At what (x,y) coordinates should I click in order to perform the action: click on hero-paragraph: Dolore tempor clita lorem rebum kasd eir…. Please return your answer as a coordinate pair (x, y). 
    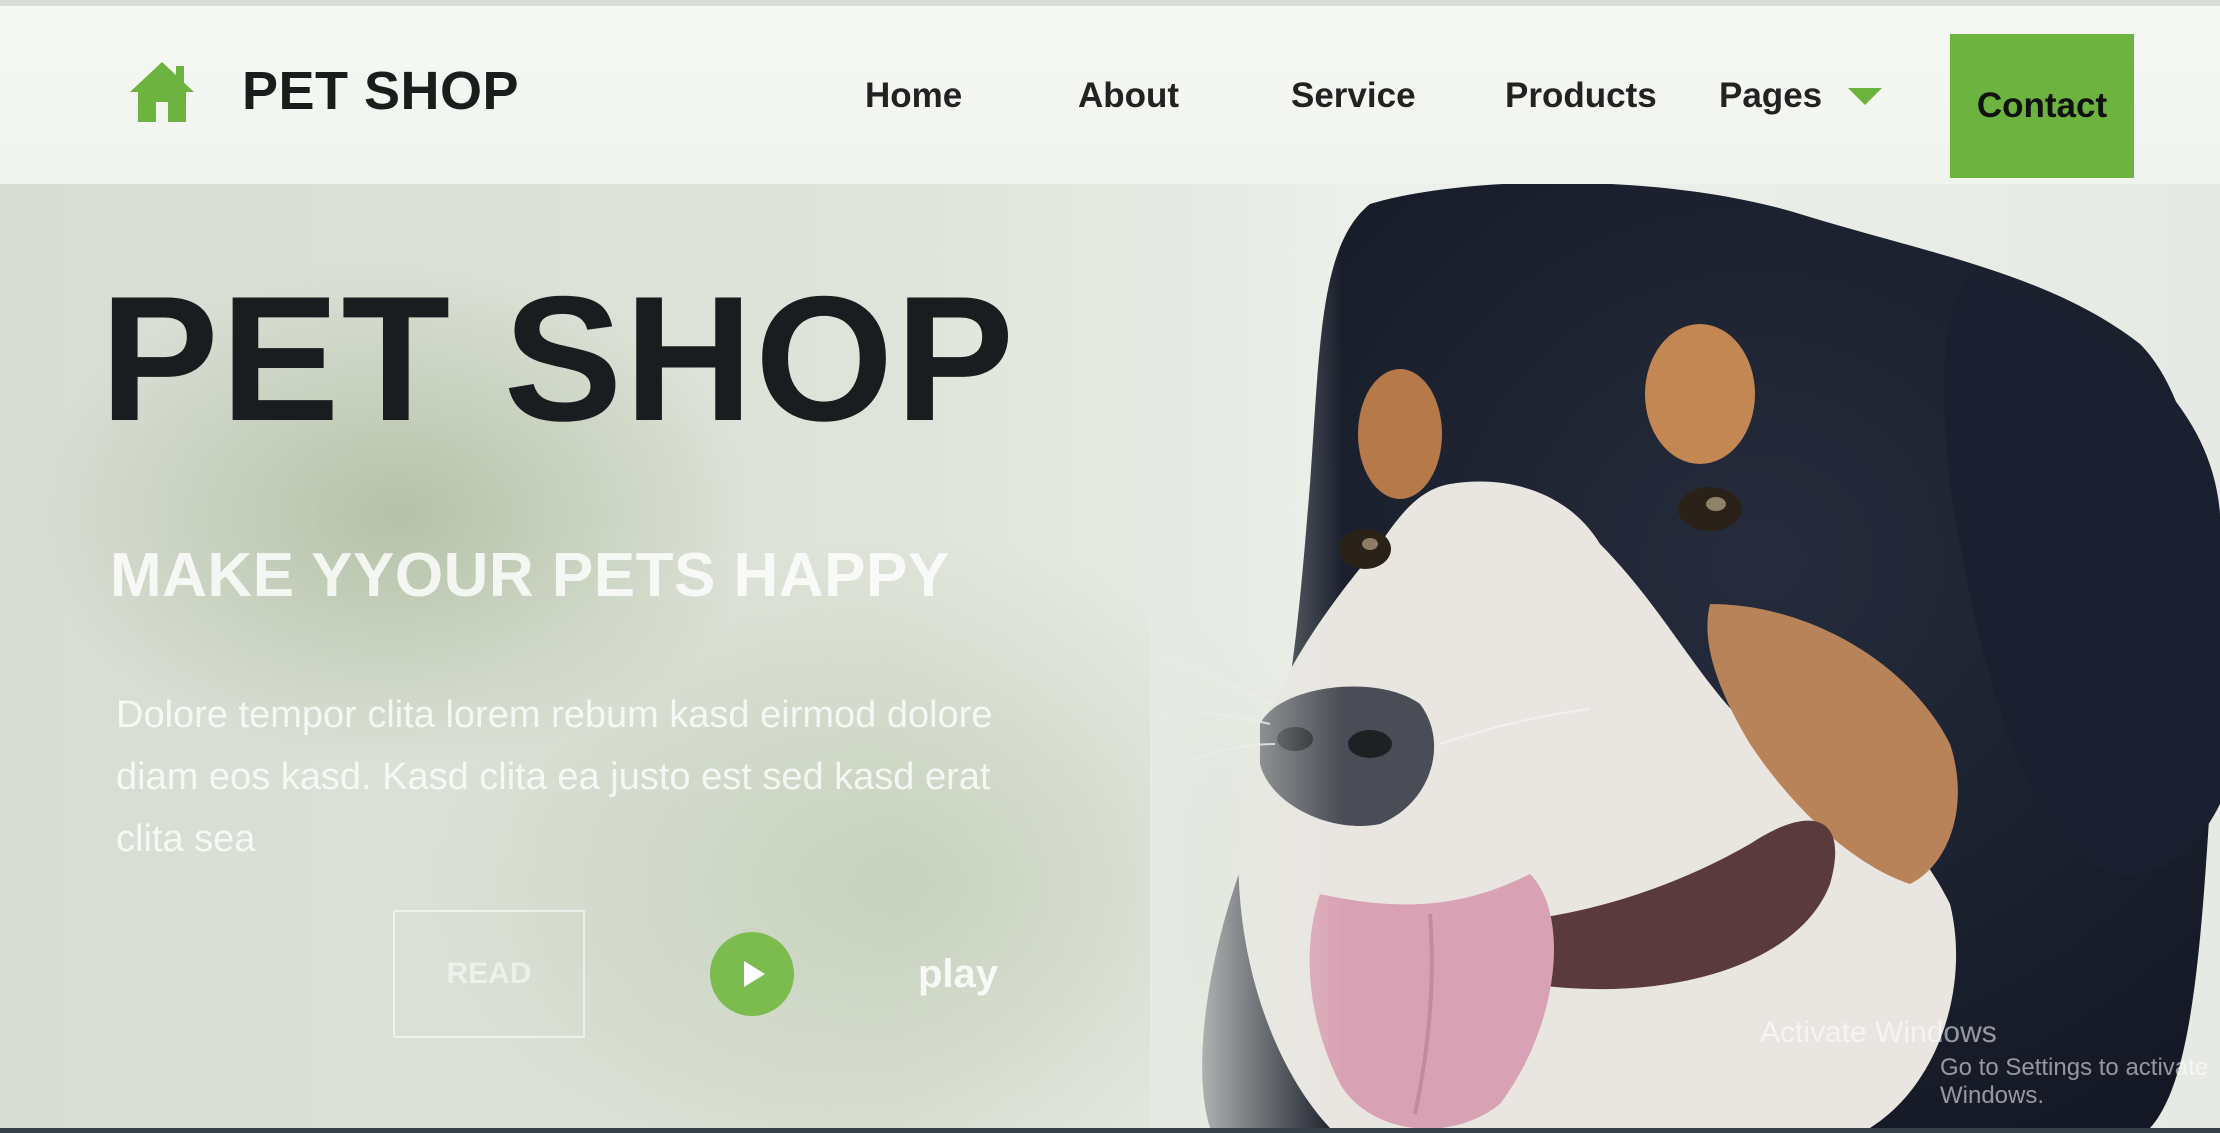
    Looking at the image, I should click on (554, 777).